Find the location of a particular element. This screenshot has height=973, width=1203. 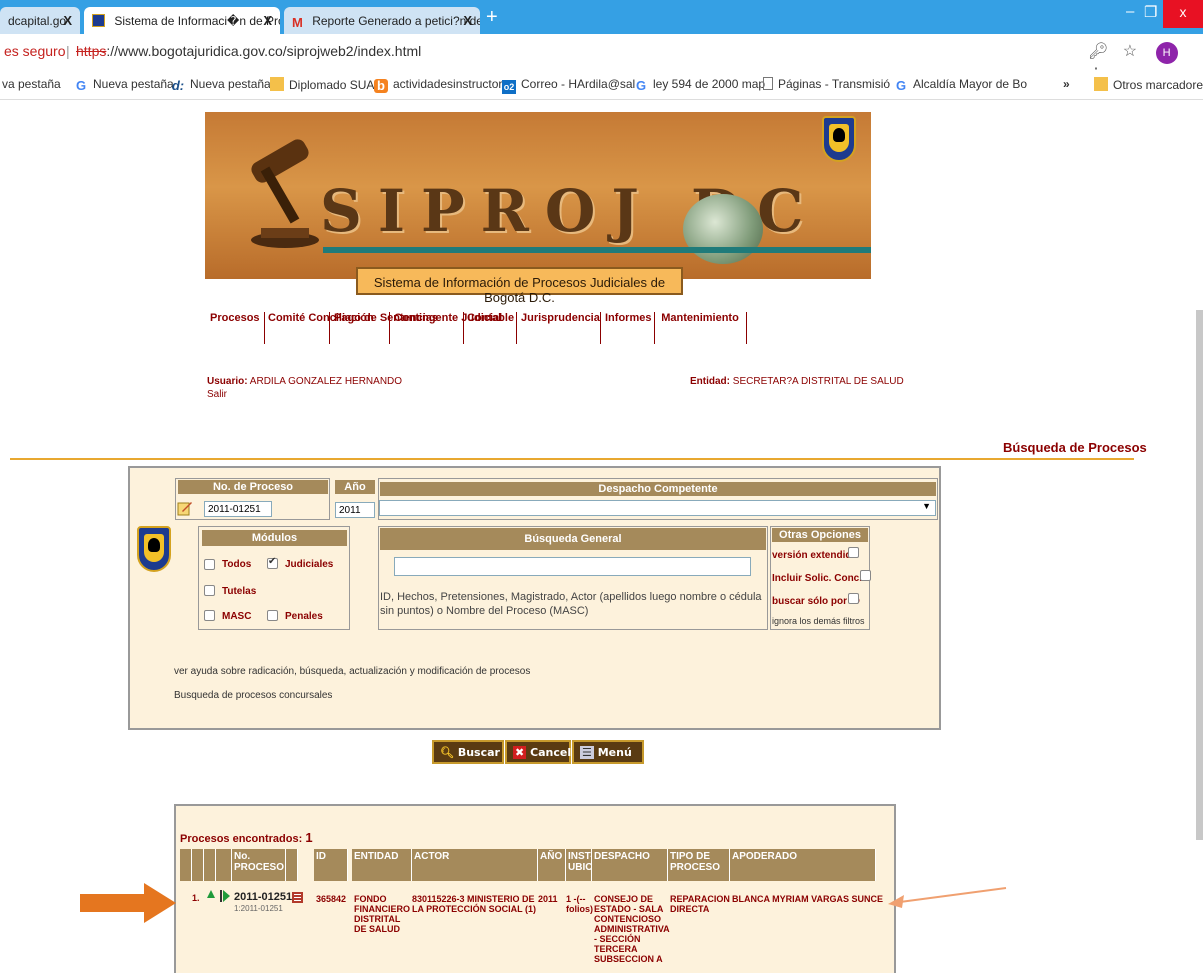

anio-header: Año is located at coordinates (355, 487).